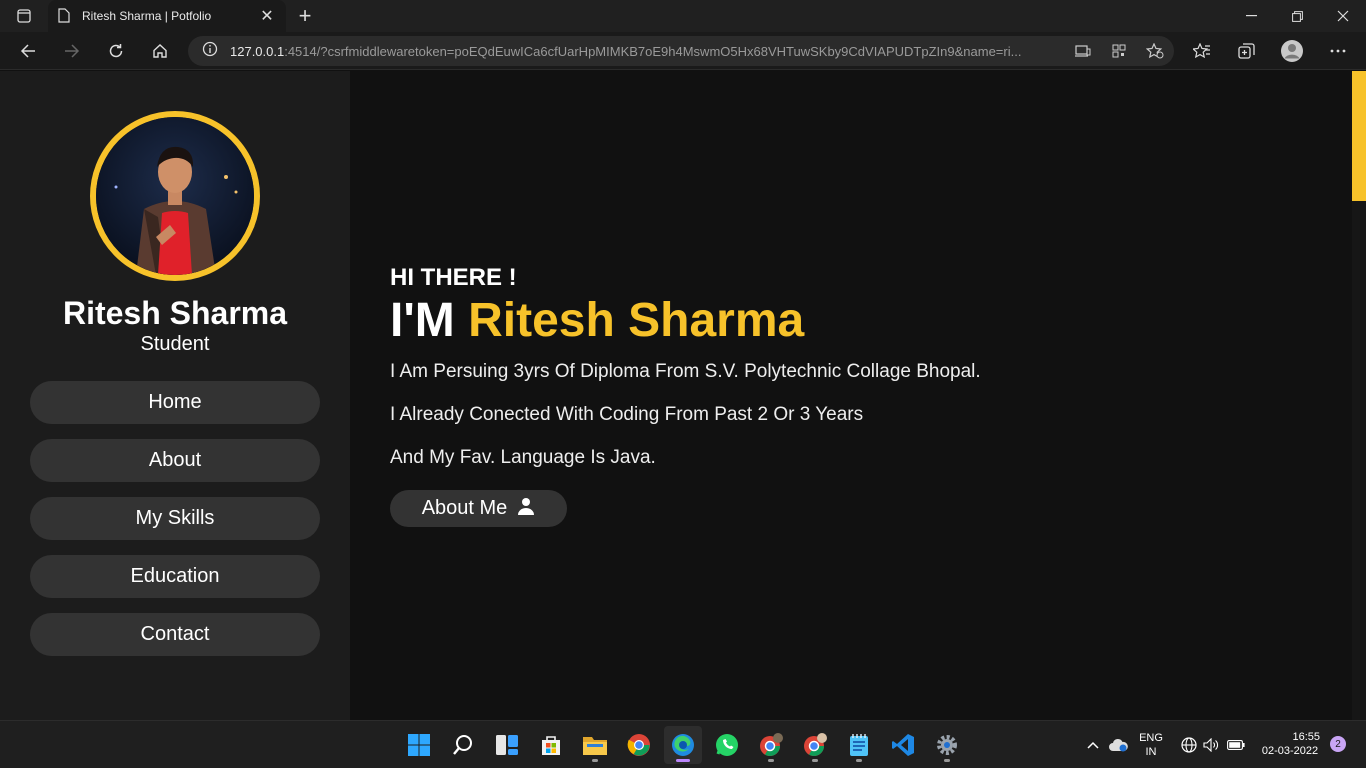 The height and width of the screenshot is (768, 1366). Describe the element at coordinates (147, 16) in the screenshot. I see `tab-title: Ritesh Sharma | Potfolio` at that location.